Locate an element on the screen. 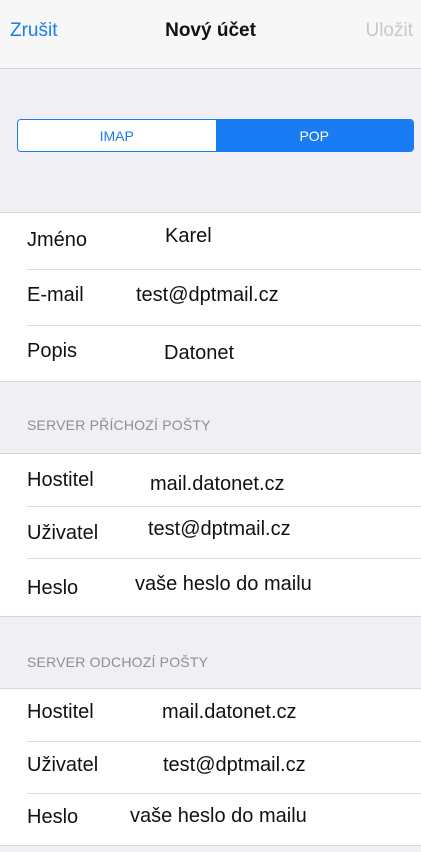 The height and width of the screenshot is (852, 421). email-row: E-mail test@dptmail.cz is located at coordinates (210, 297).